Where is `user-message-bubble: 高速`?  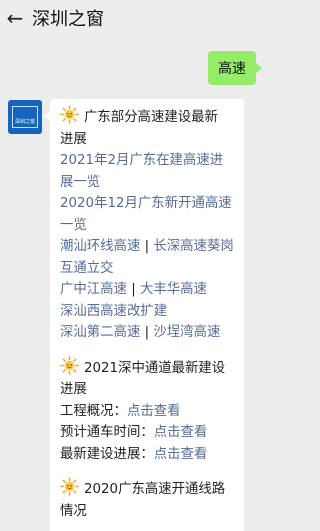
user-message-bubble: 高速 is located at coordinates (235, 68).